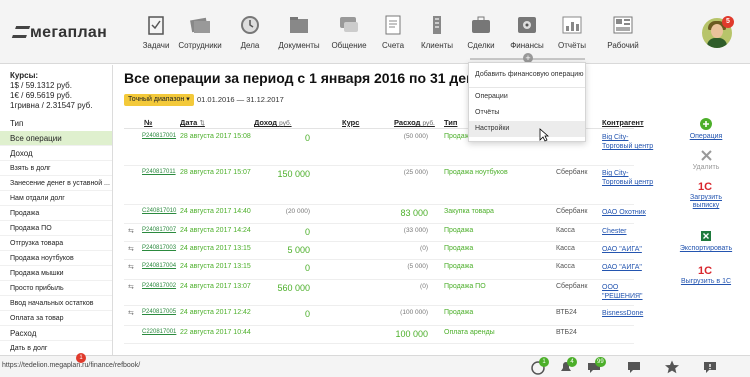  Describe the element at coordinates (623, 25) in the screenshot. I see `workspace-icon` at that location.